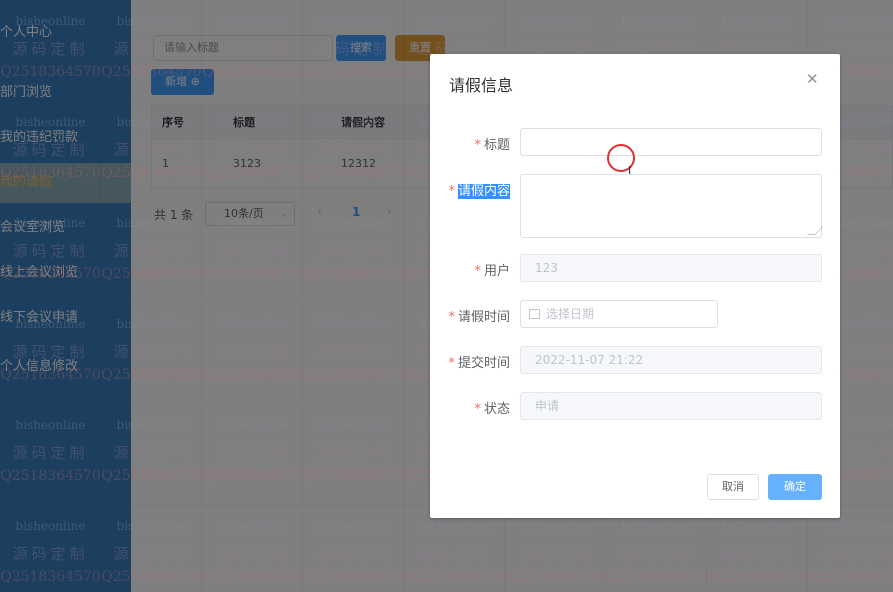  Describe the element at coordinates (671, 406) in the screenshot. I see `status-field: 申请` at that location.